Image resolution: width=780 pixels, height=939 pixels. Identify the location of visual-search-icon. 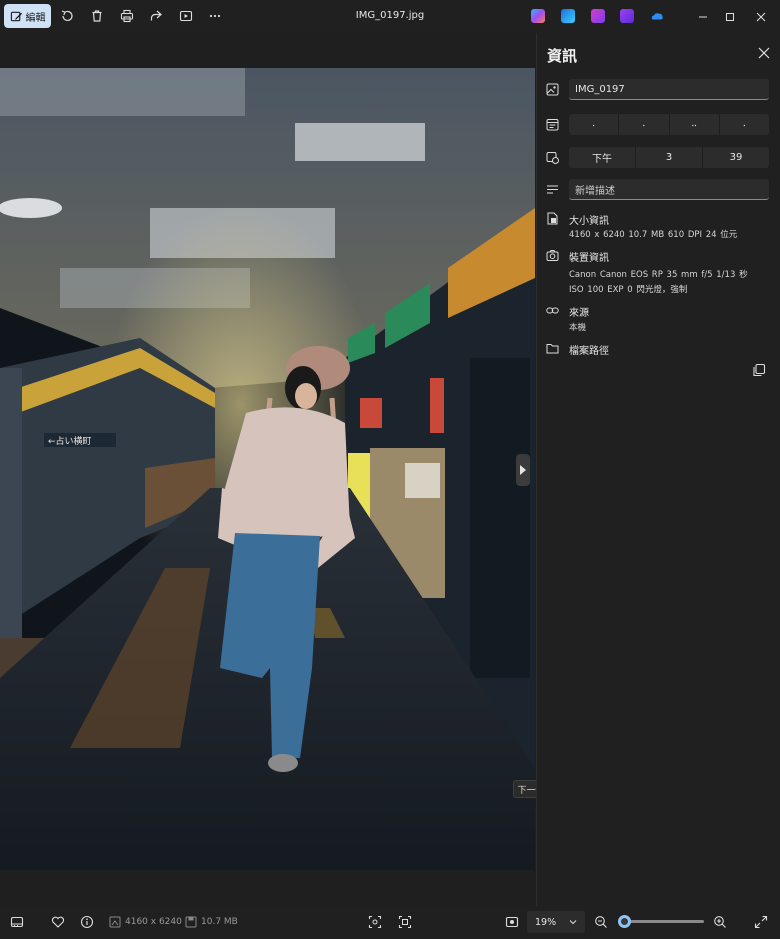
(405, 922).